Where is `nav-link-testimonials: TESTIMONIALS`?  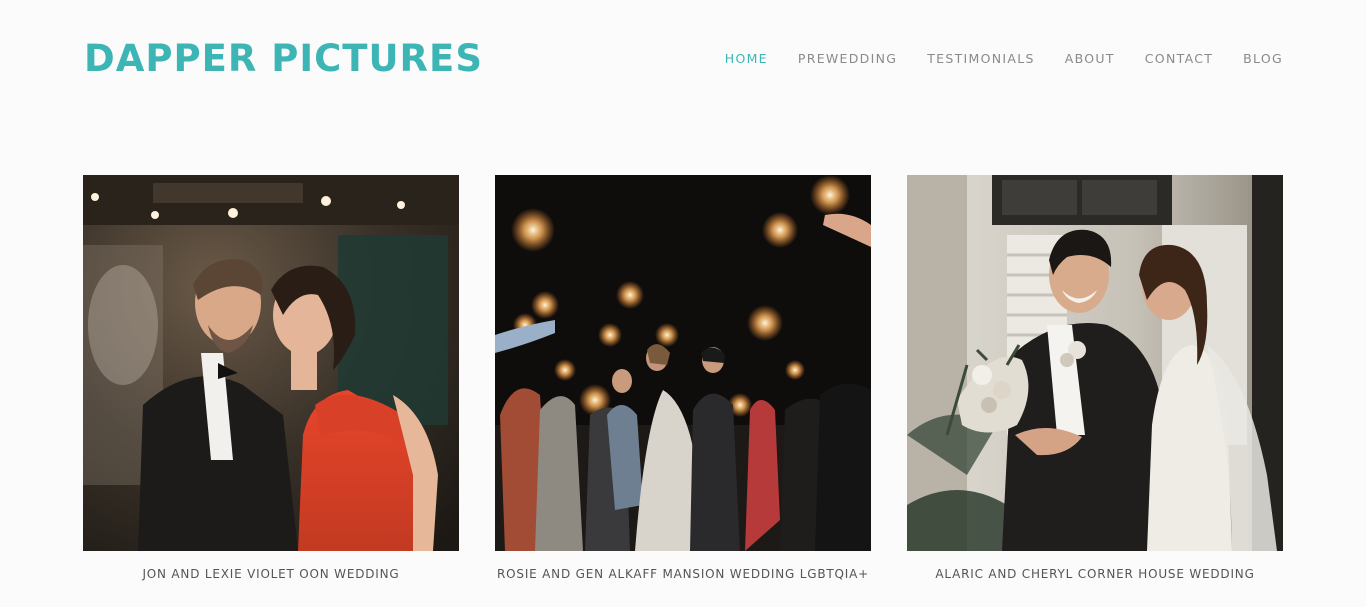
nav-link-testimonials: TESTIMONIALS is located at coordinates (981, 59).